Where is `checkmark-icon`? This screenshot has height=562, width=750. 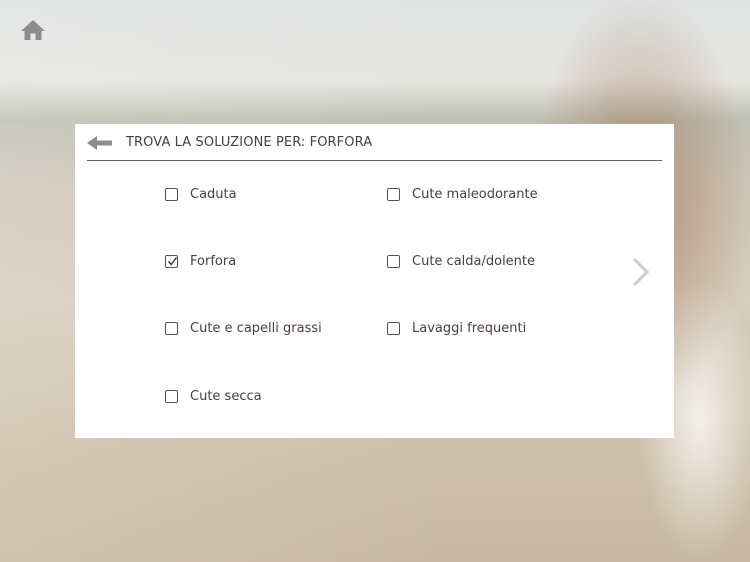 checkmark-icon is located at coordinates (172, 261).